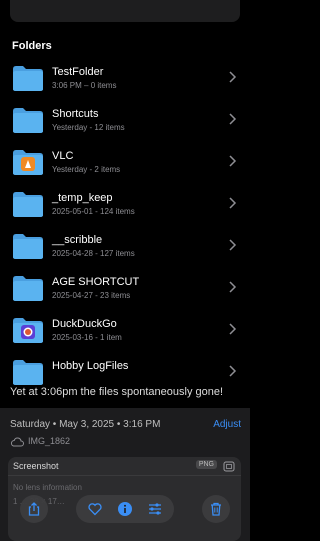  I want to click on folder-name: TestFolder, so click(78, 72).